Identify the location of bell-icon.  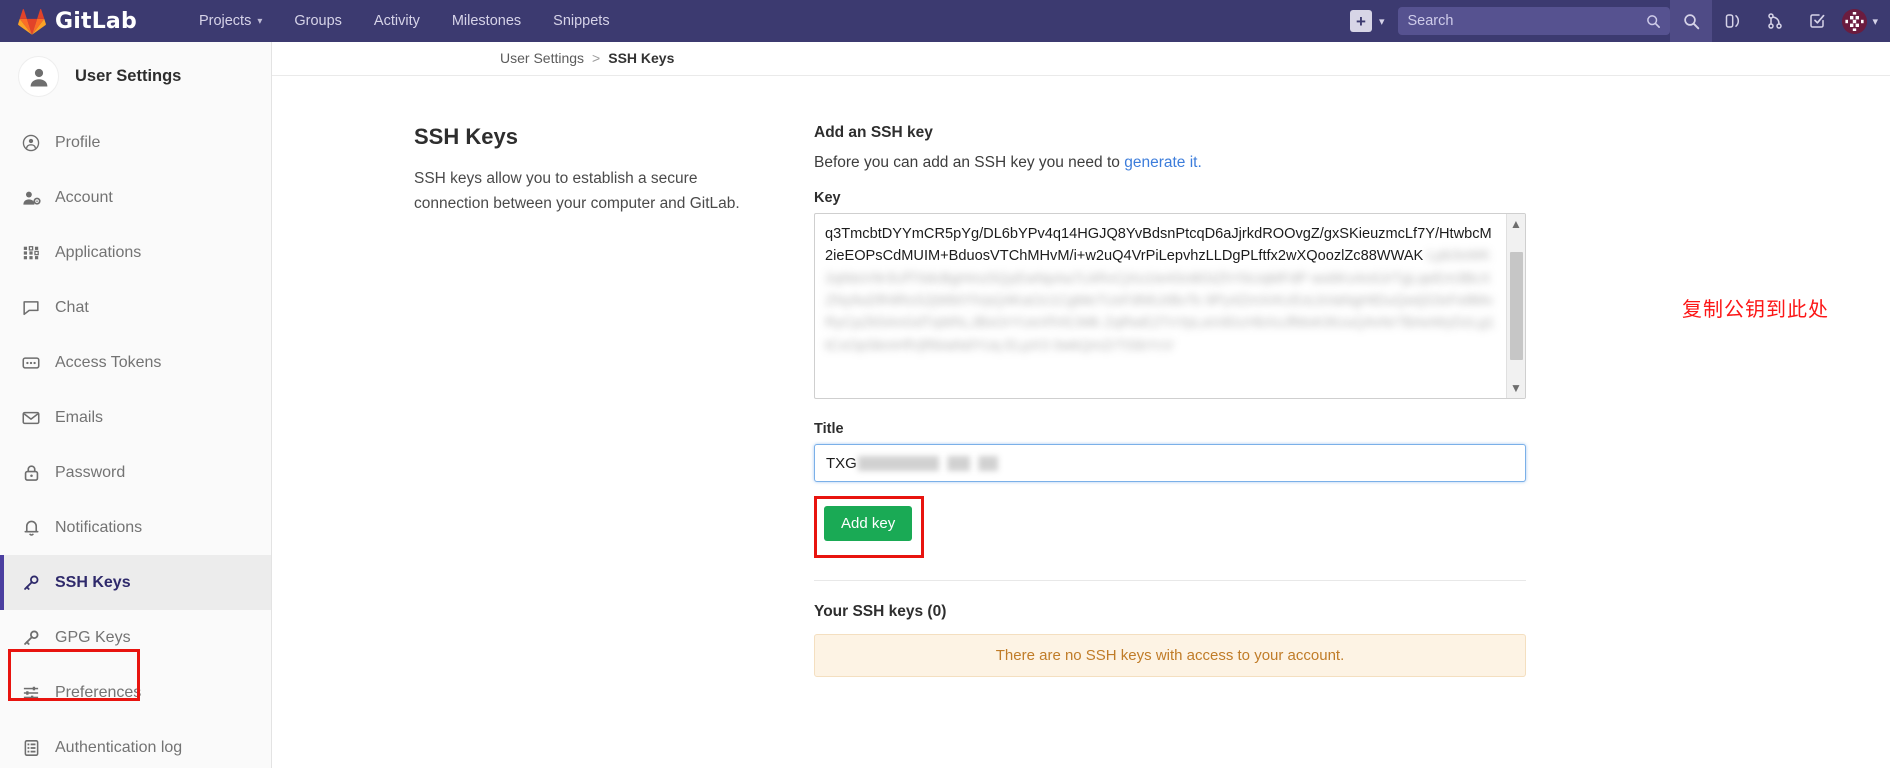
(31, 527).